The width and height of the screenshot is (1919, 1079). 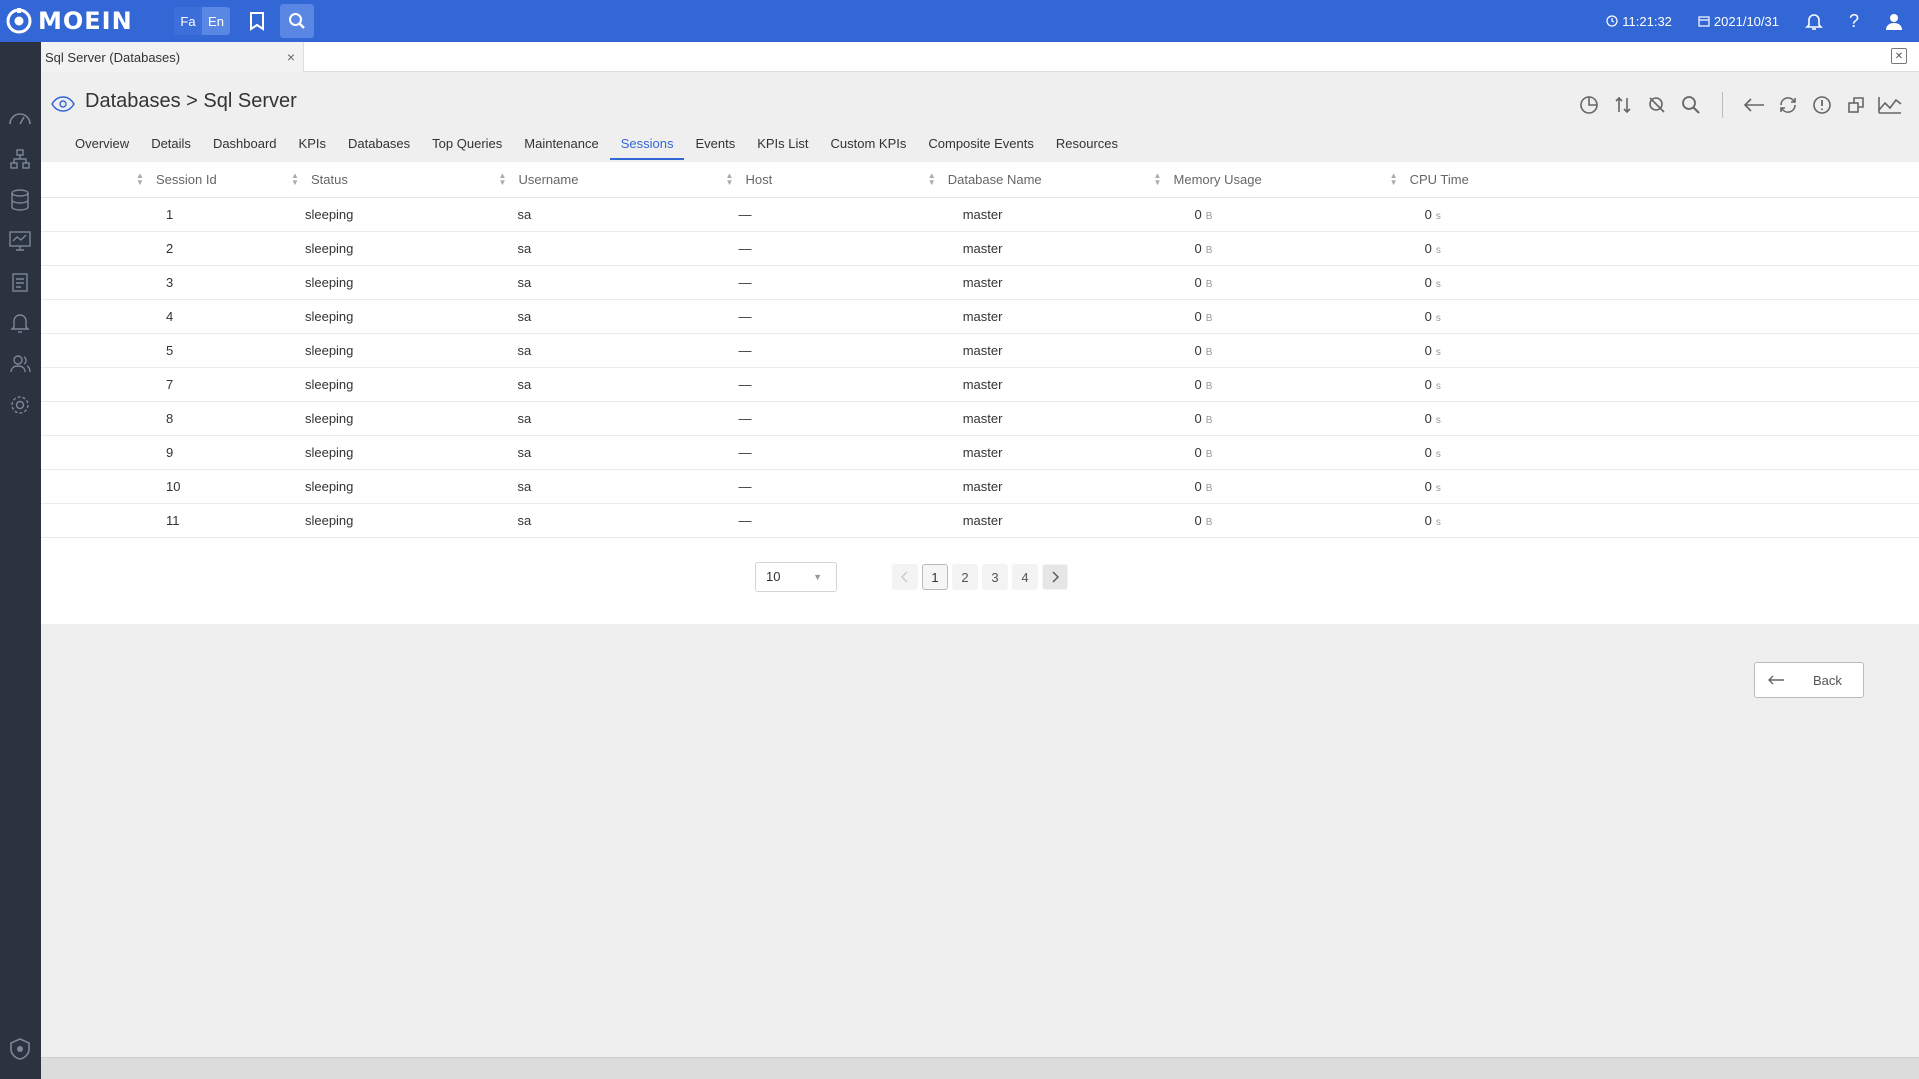 What do you see at coordinates (312, 144) in the screenshot?
I see `tab-kpis: KPIs` at bounding box center [312, 144].